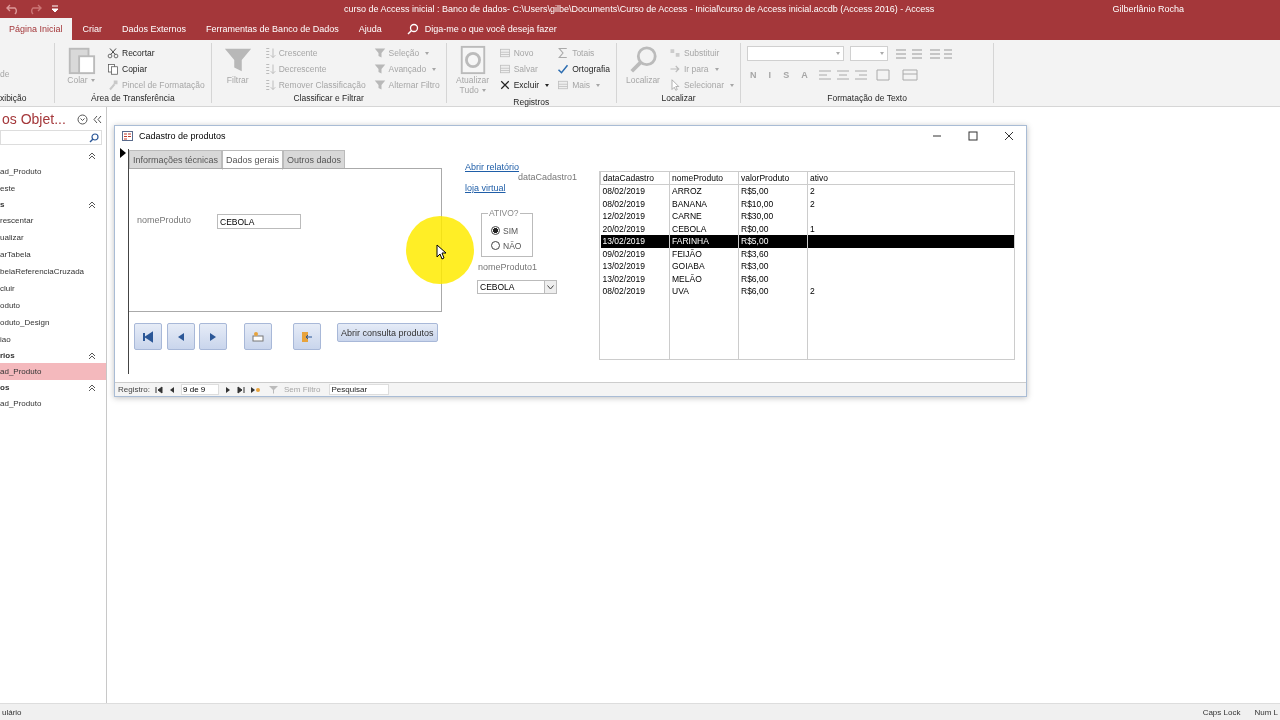  What do you see at coordinates (53, 288) in the screenshot?
I see `nav-item: cluir` at bounding box center [53, 288].